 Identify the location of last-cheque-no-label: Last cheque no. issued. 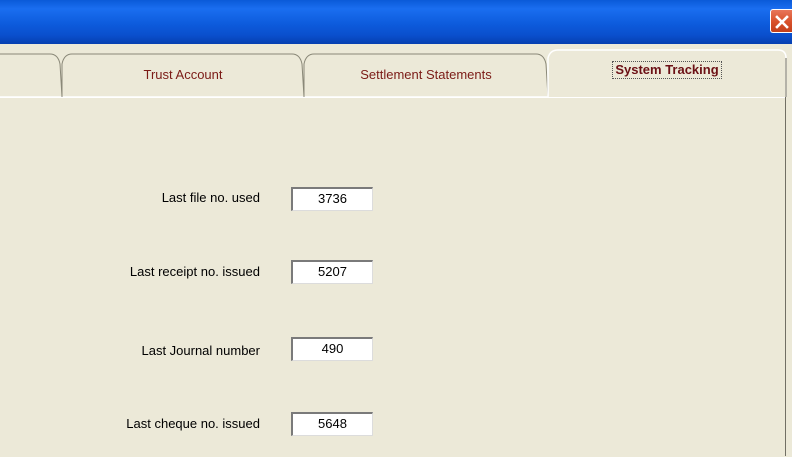
(193, 423).